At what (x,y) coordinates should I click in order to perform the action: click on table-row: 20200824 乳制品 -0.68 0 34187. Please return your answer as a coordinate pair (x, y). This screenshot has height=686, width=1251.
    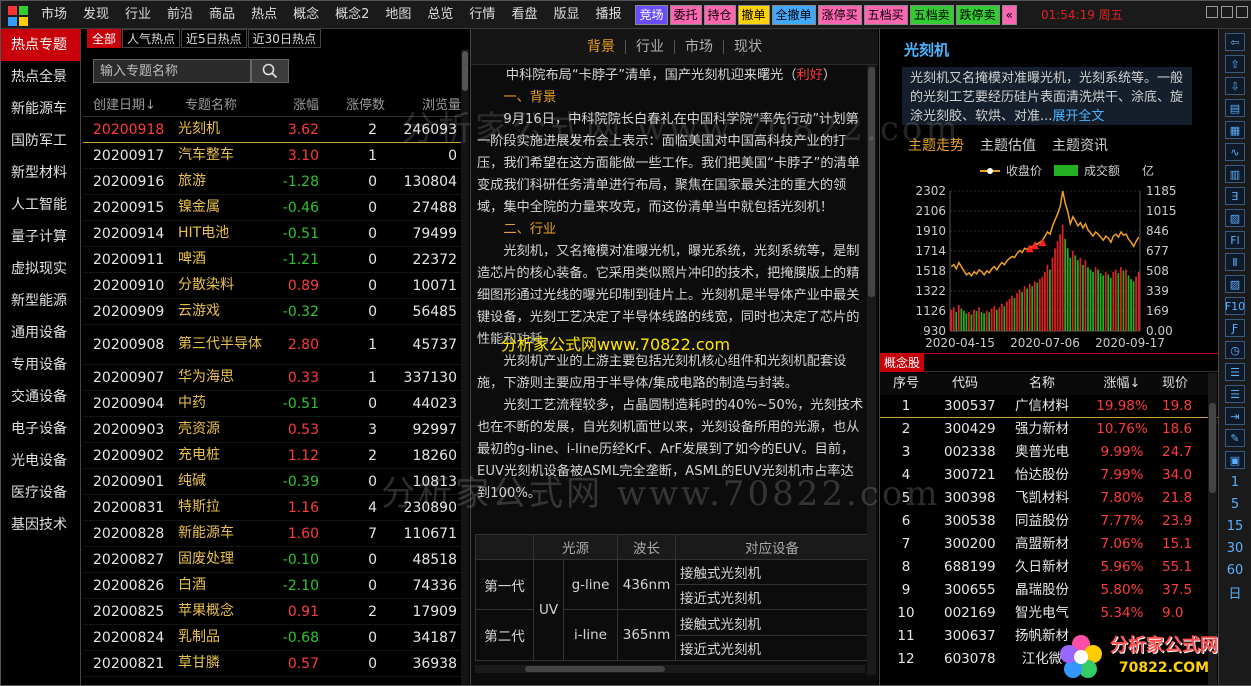
    Looking at the image, I should click on (272, 638).